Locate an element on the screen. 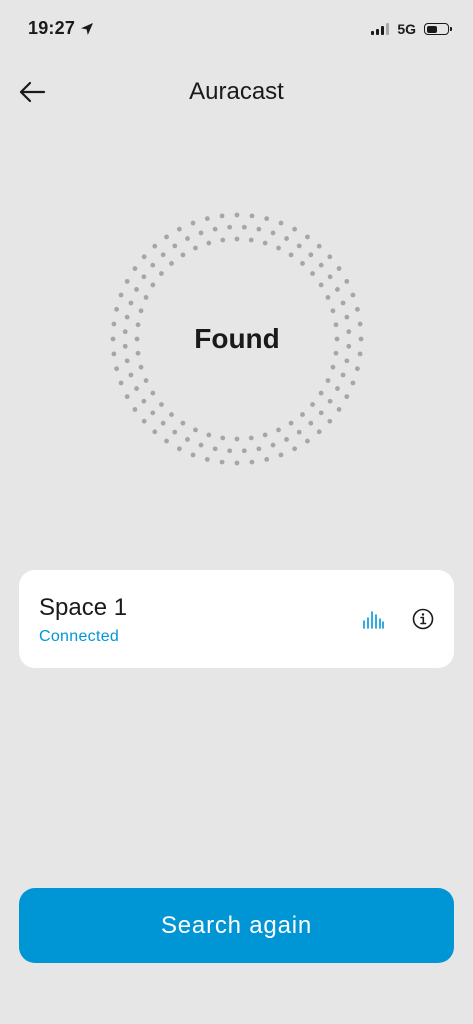 This screenshot has width=473, height=1024. signal-icon is located at coordinates (380, 29).